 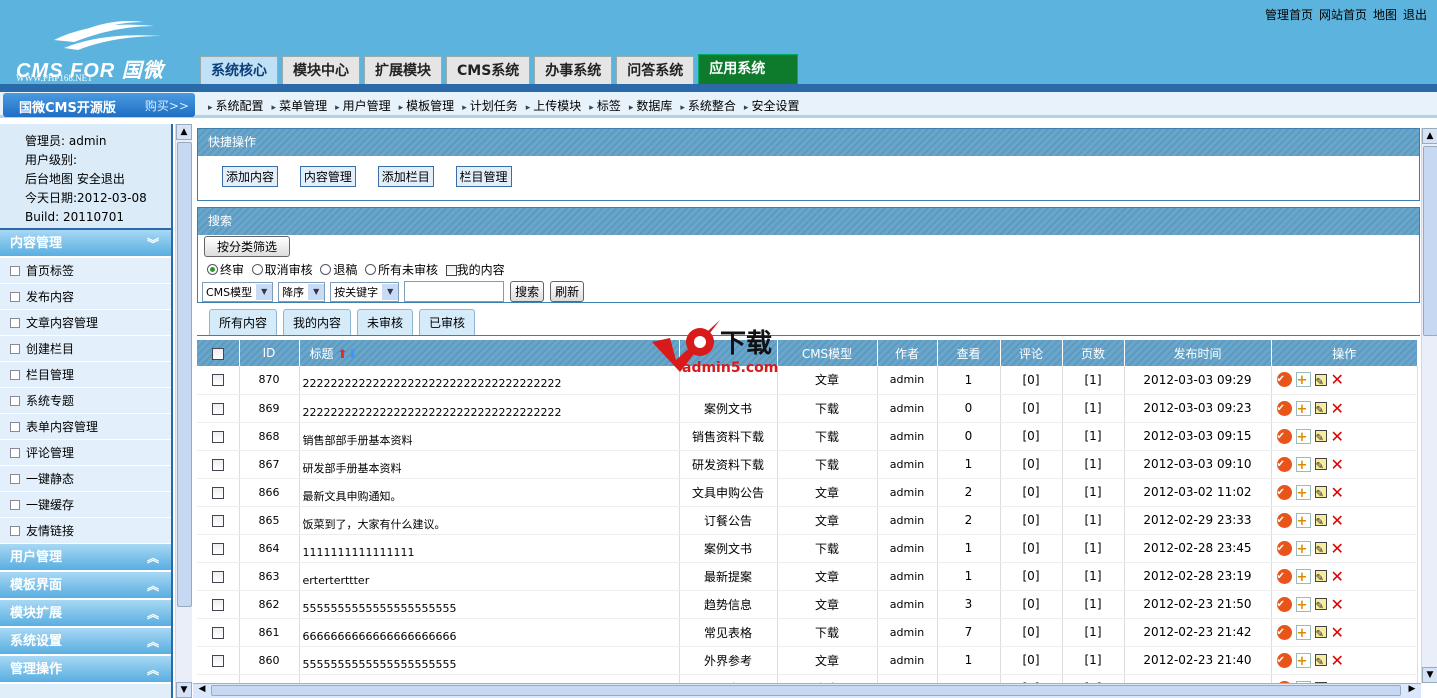 I want to click on sidebar-item: 友情链接, so click(x=85, y=531).